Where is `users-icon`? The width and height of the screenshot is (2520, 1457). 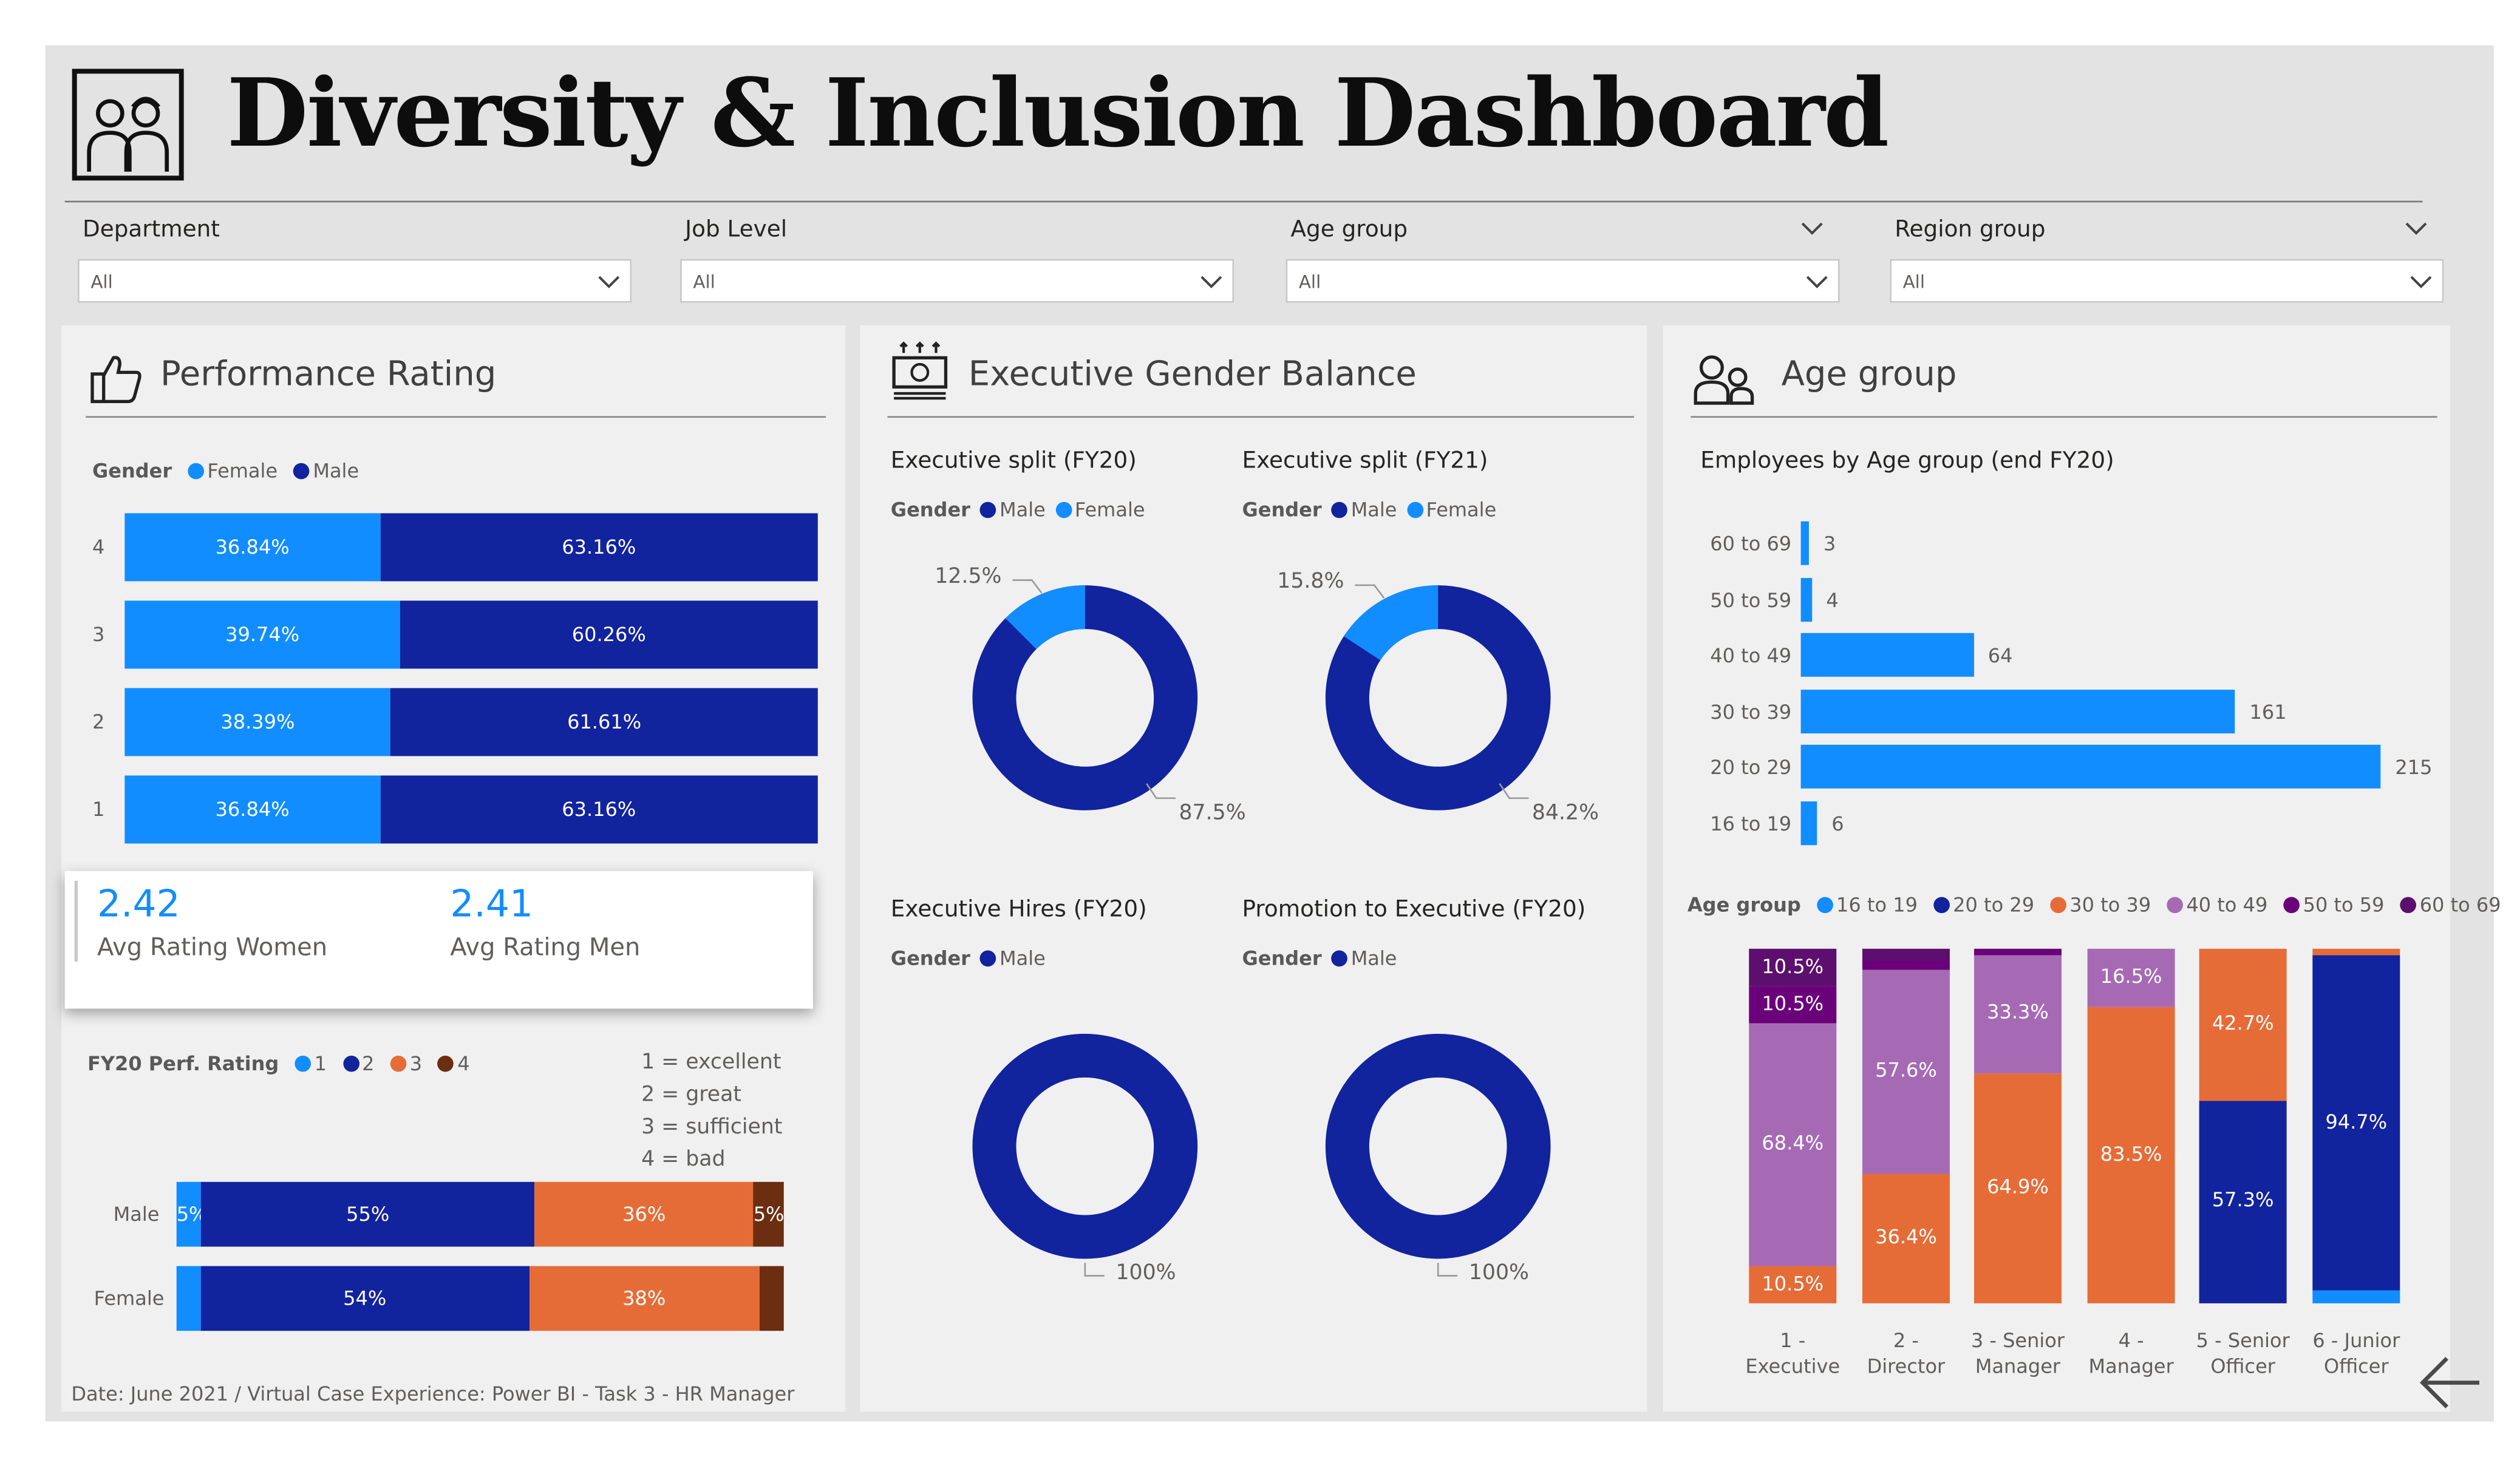
users-icon is located at coordinates (1724, 380).